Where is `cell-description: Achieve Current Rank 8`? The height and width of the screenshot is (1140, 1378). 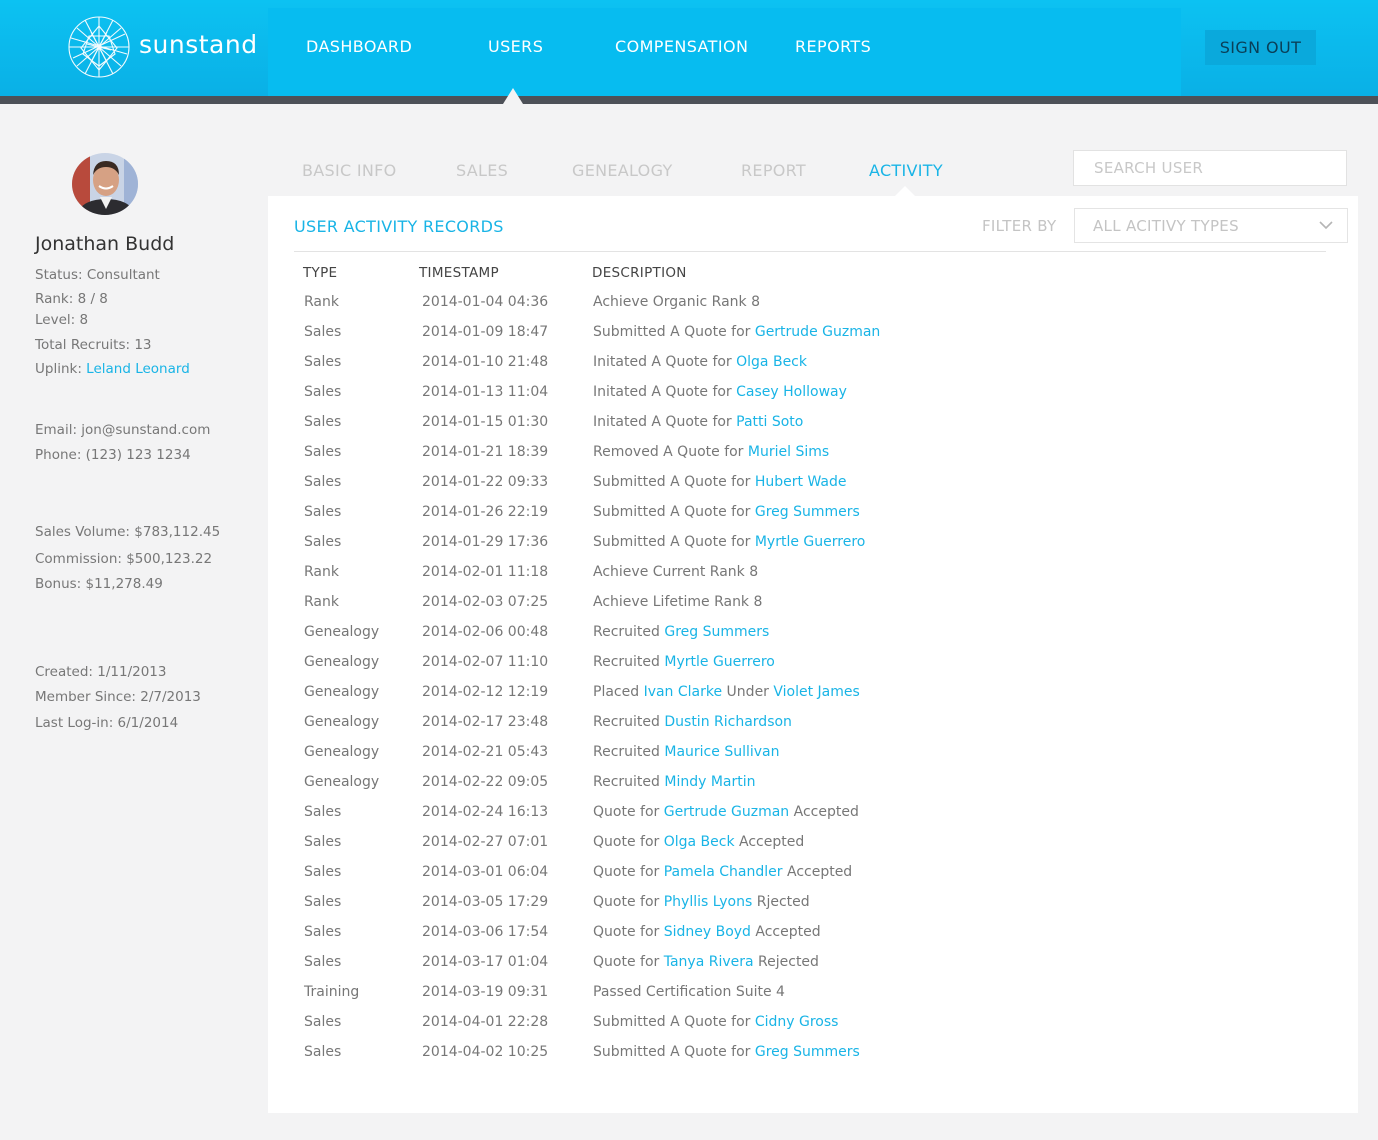
cell-description: Achieve Current Rank 8 is located at coordinates (675, 572).